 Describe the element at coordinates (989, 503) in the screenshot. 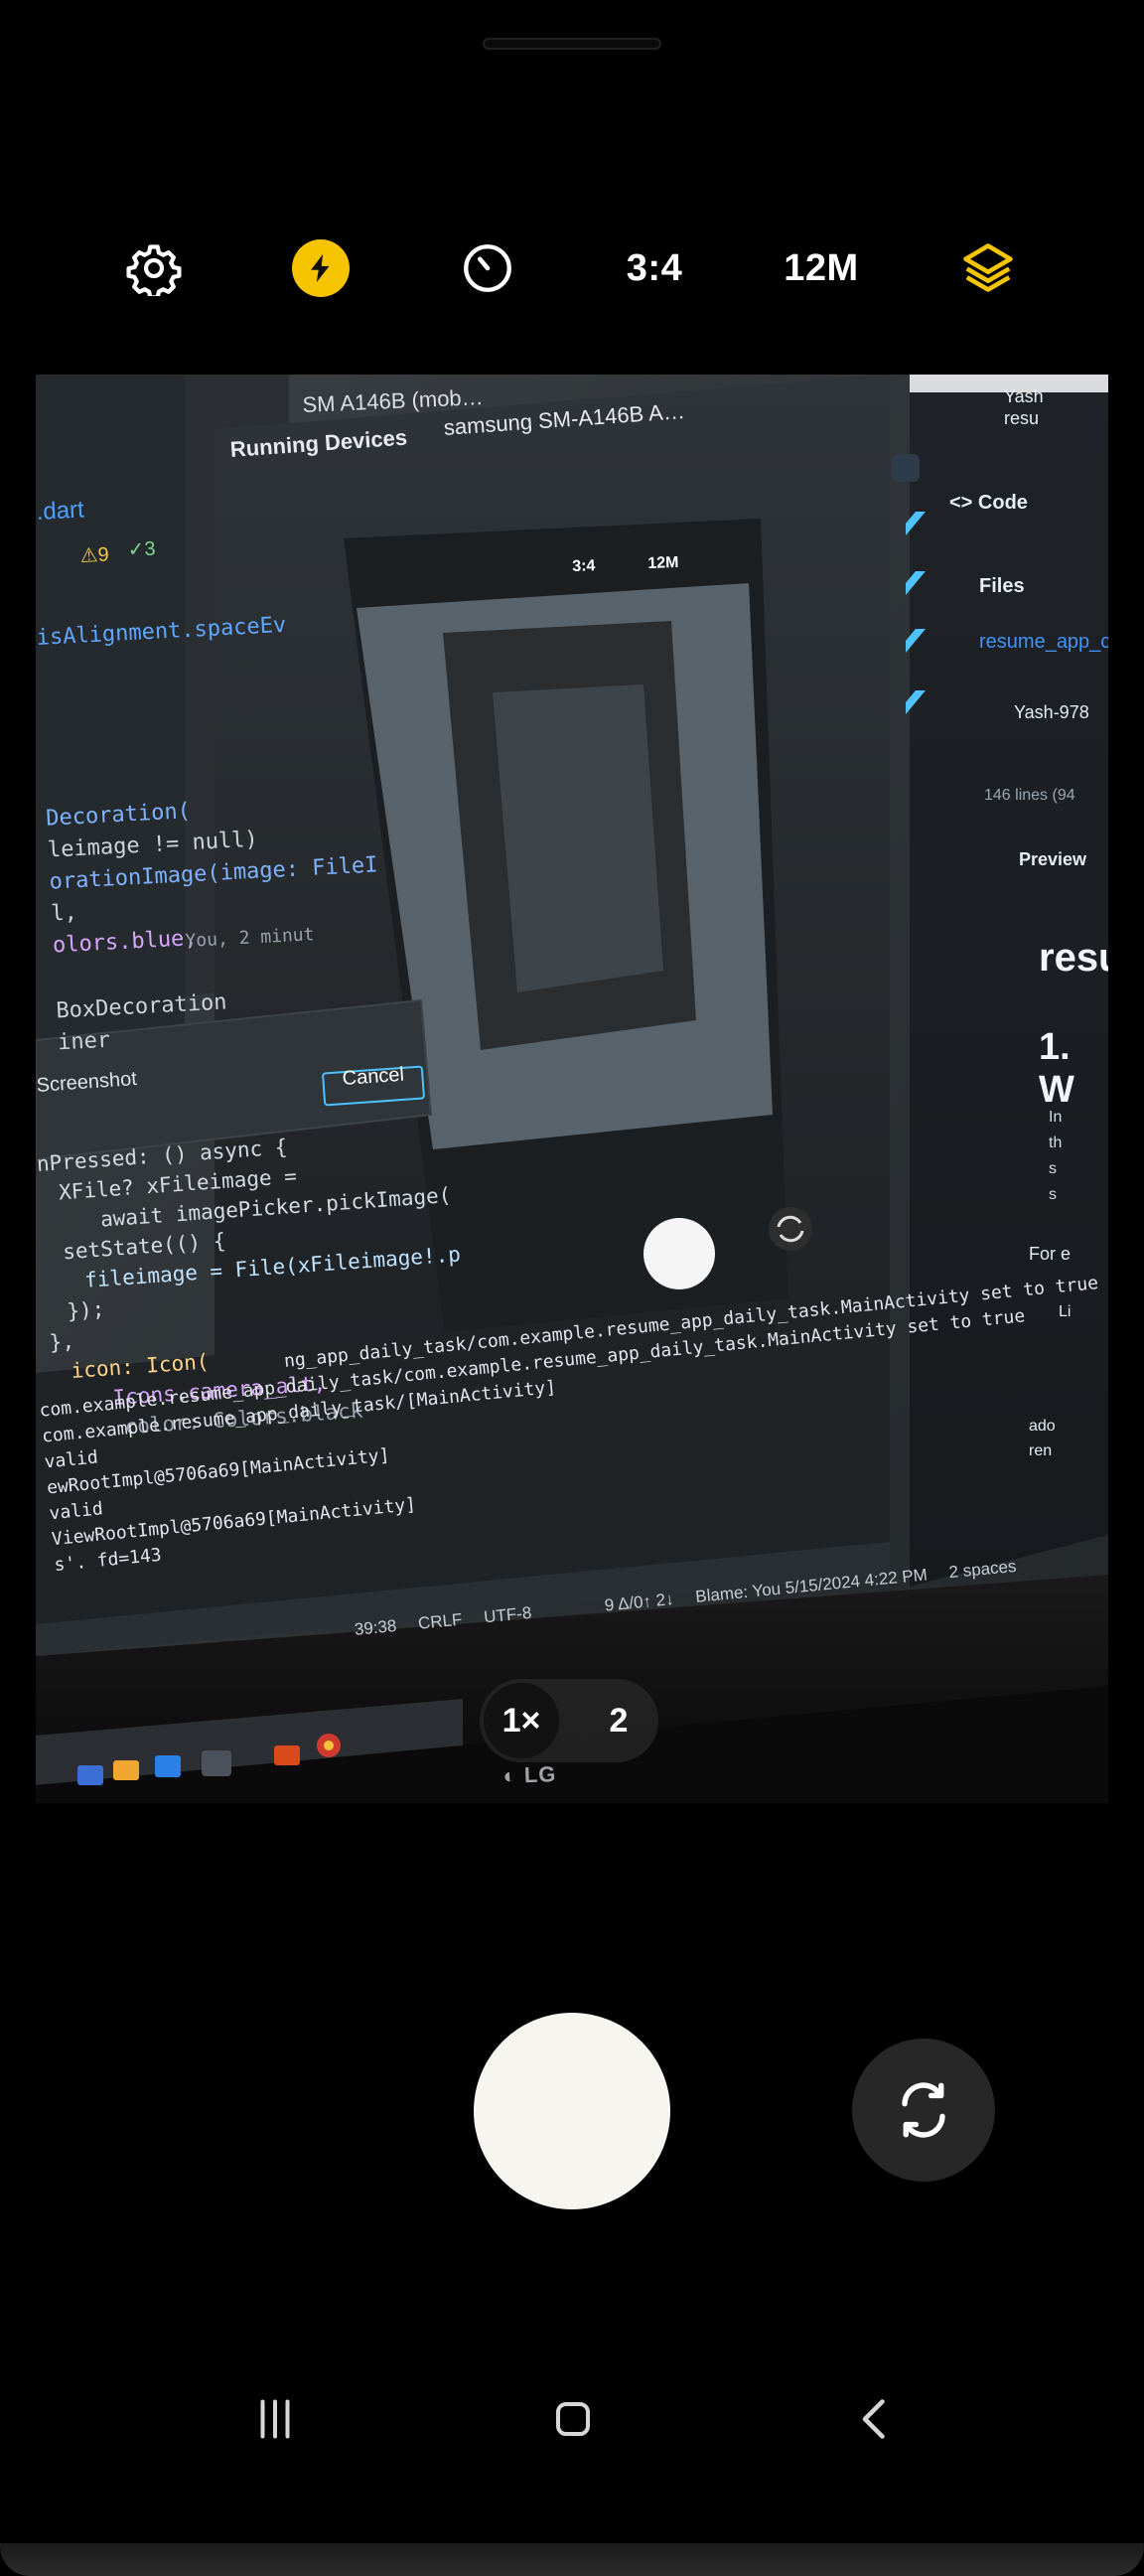

I see `github-code-tab: <> Code` at that location.